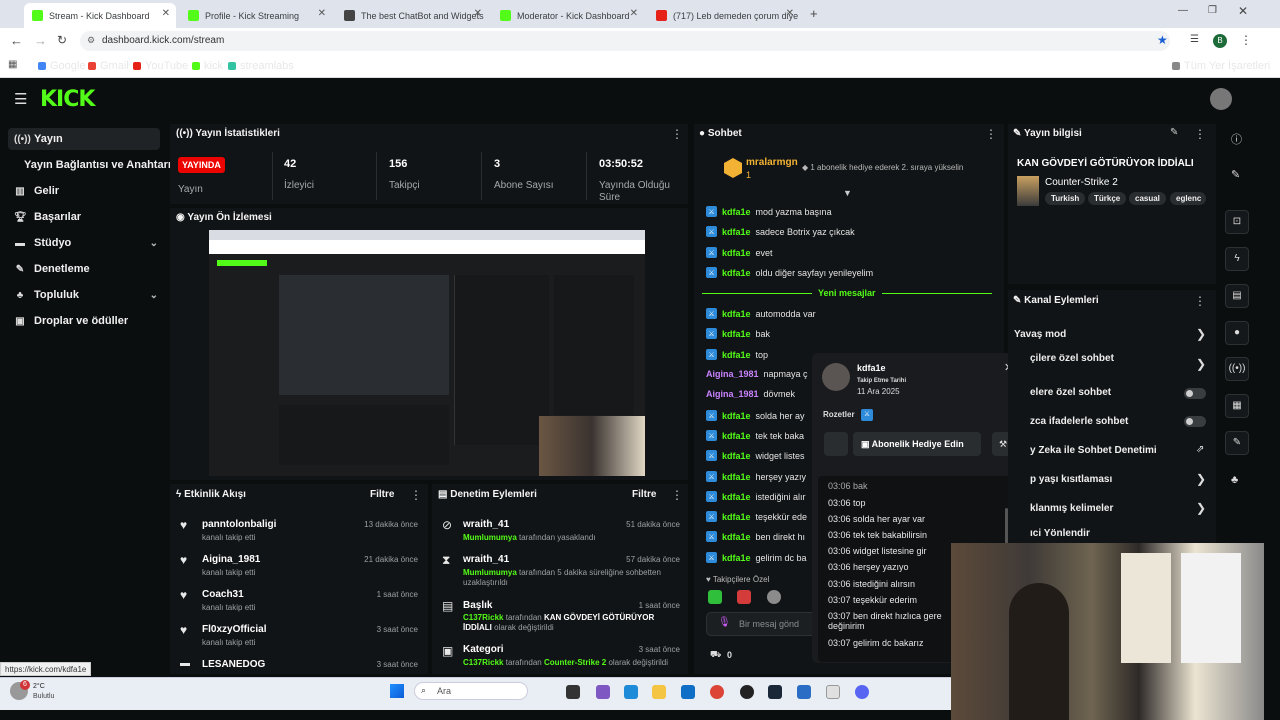  What do you see at coordinates (416, 495) in the screenshot?
I see `activity-menu-icon: ⋮` at bounding box center [416, 495].